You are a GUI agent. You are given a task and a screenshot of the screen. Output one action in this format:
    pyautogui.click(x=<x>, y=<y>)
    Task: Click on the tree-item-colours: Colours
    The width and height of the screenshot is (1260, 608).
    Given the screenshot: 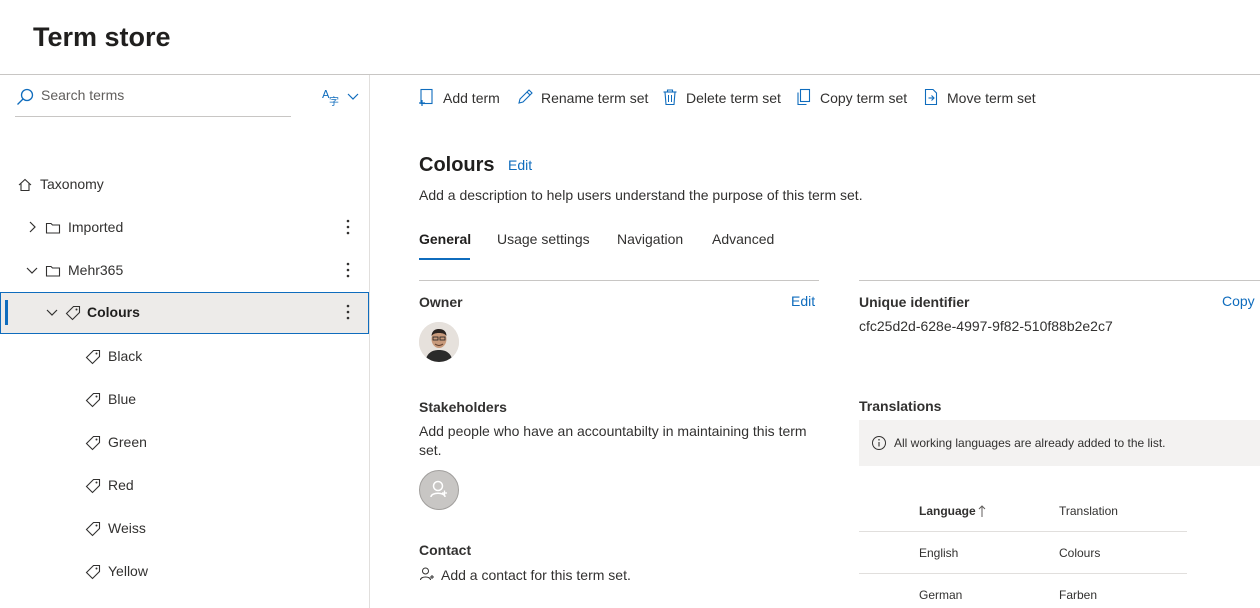 What is the action you would take?
    pyautogui.click(x=184, y=313)
    